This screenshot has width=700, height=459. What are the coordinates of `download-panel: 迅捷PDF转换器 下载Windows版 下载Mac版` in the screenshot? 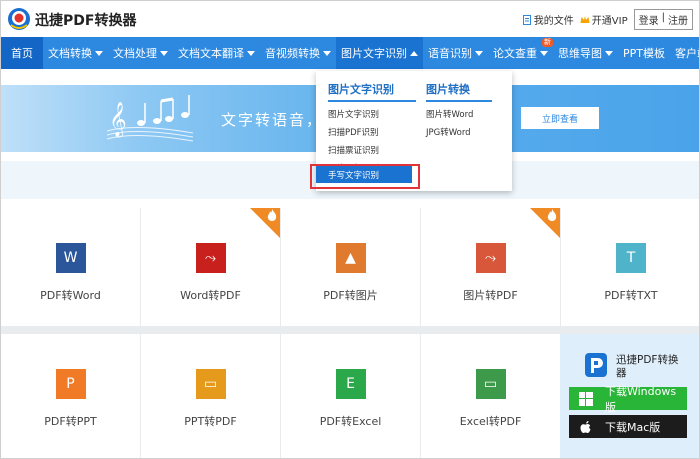 It's located at (629, 396).